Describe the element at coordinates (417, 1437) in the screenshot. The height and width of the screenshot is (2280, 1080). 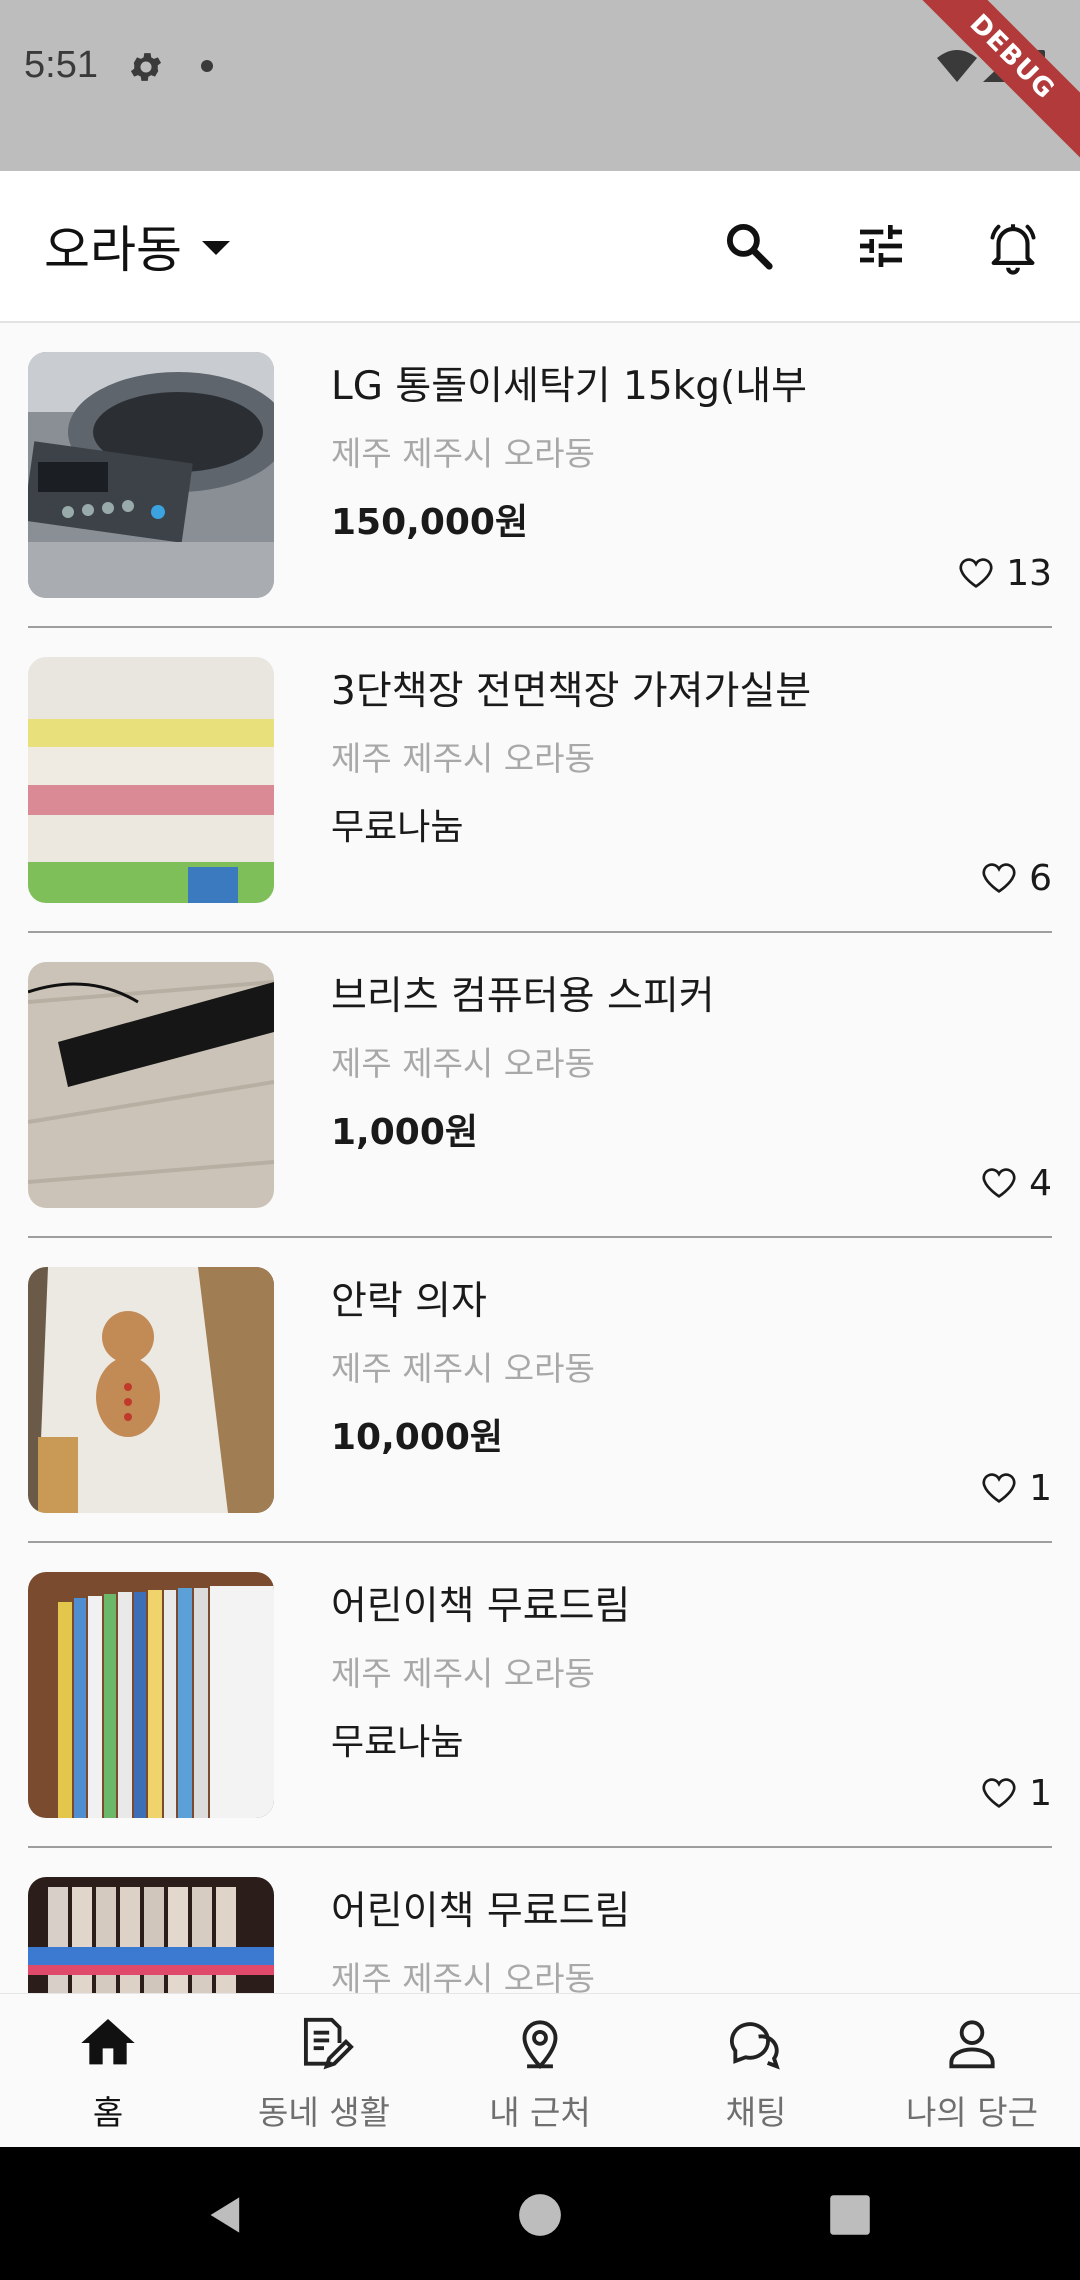
I see `listing-price: 10,000원` at that location.